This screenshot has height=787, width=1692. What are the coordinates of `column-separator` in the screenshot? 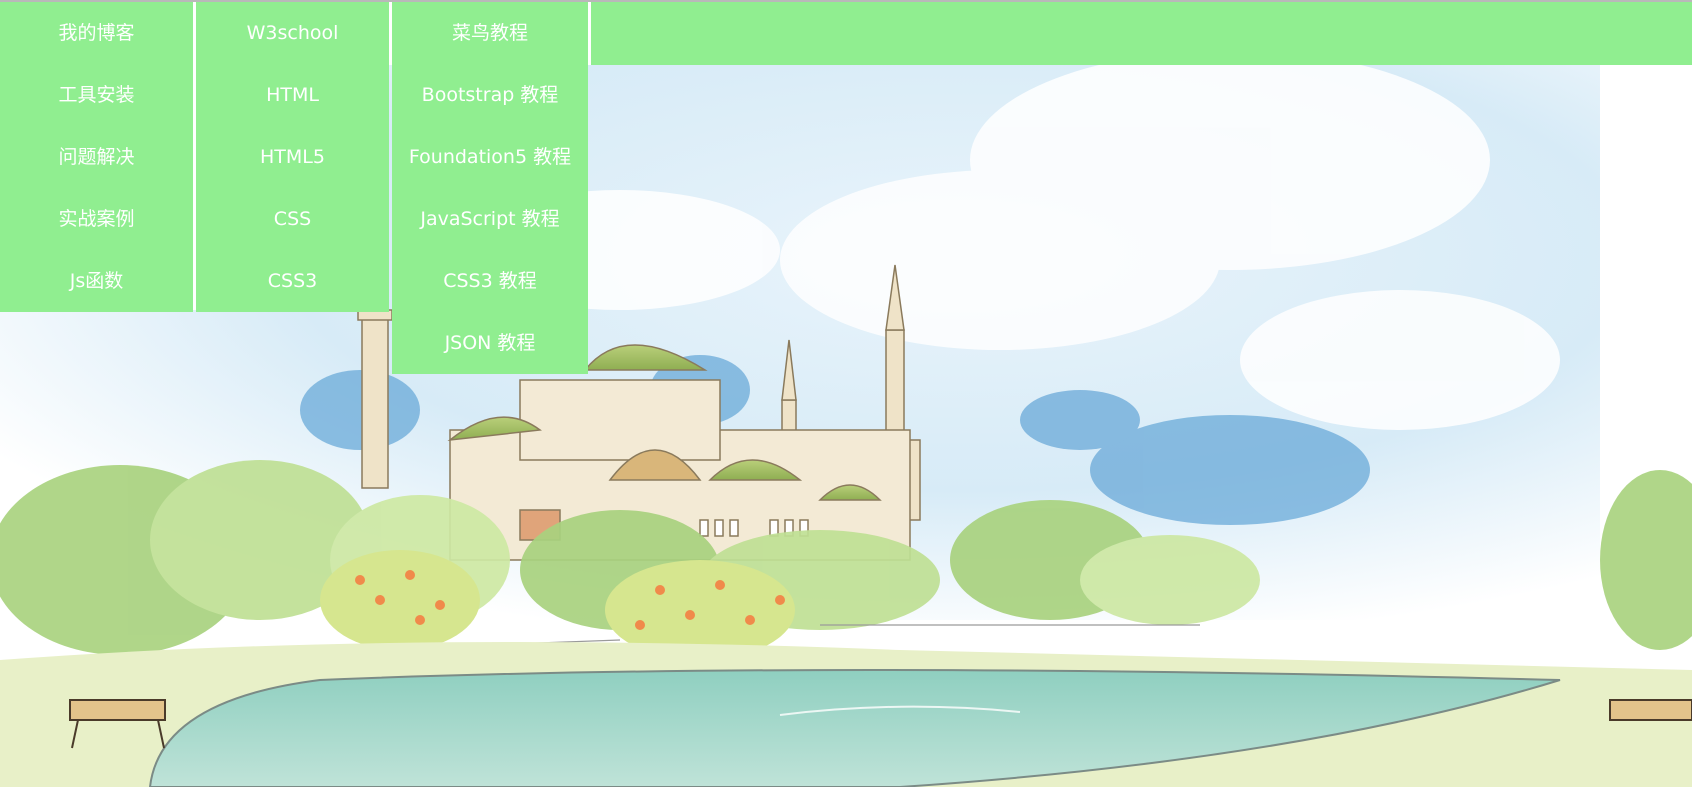 It's located at (589, 33).